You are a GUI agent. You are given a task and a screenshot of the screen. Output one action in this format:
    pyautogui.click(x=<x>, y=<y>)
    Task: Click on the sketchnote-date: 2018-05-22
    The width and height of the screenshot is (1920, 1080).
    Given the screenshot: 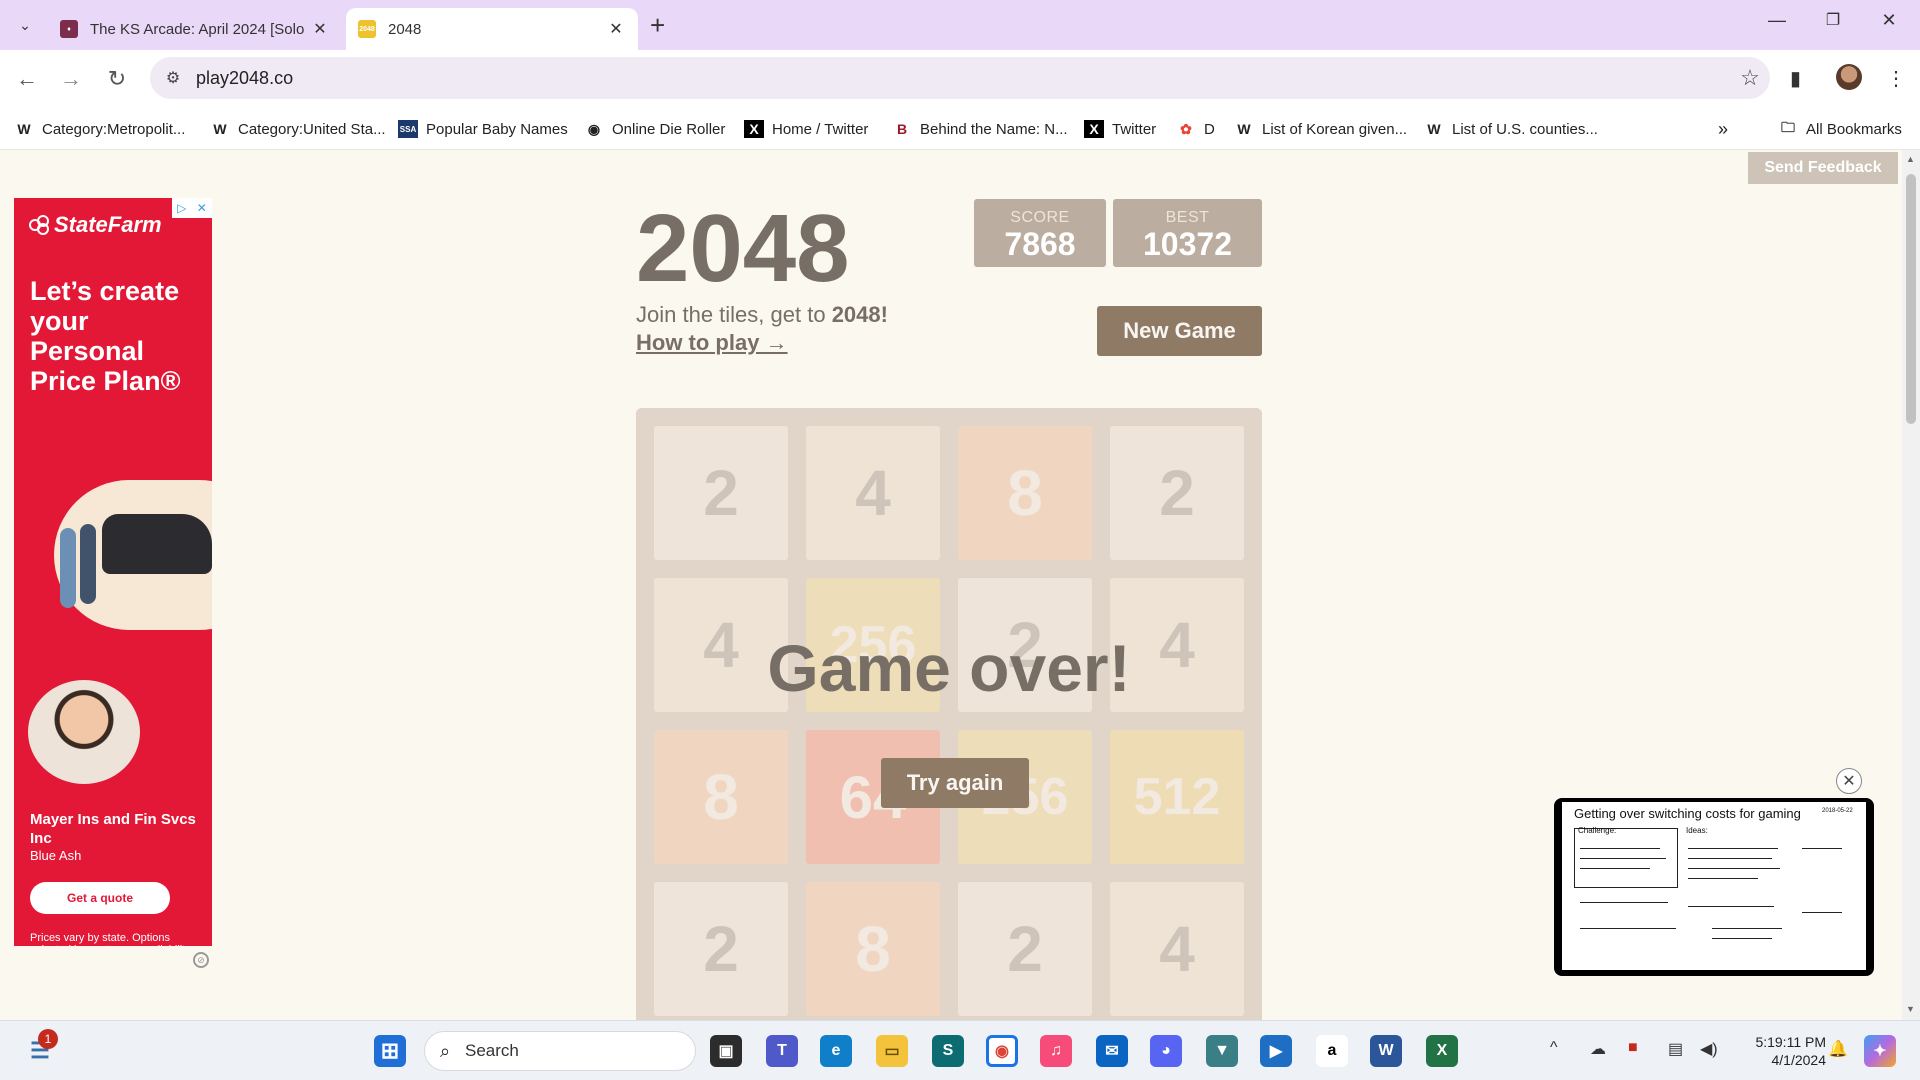 What is the action you would take?
    pyautogui.click(x=1837, y=811)
    